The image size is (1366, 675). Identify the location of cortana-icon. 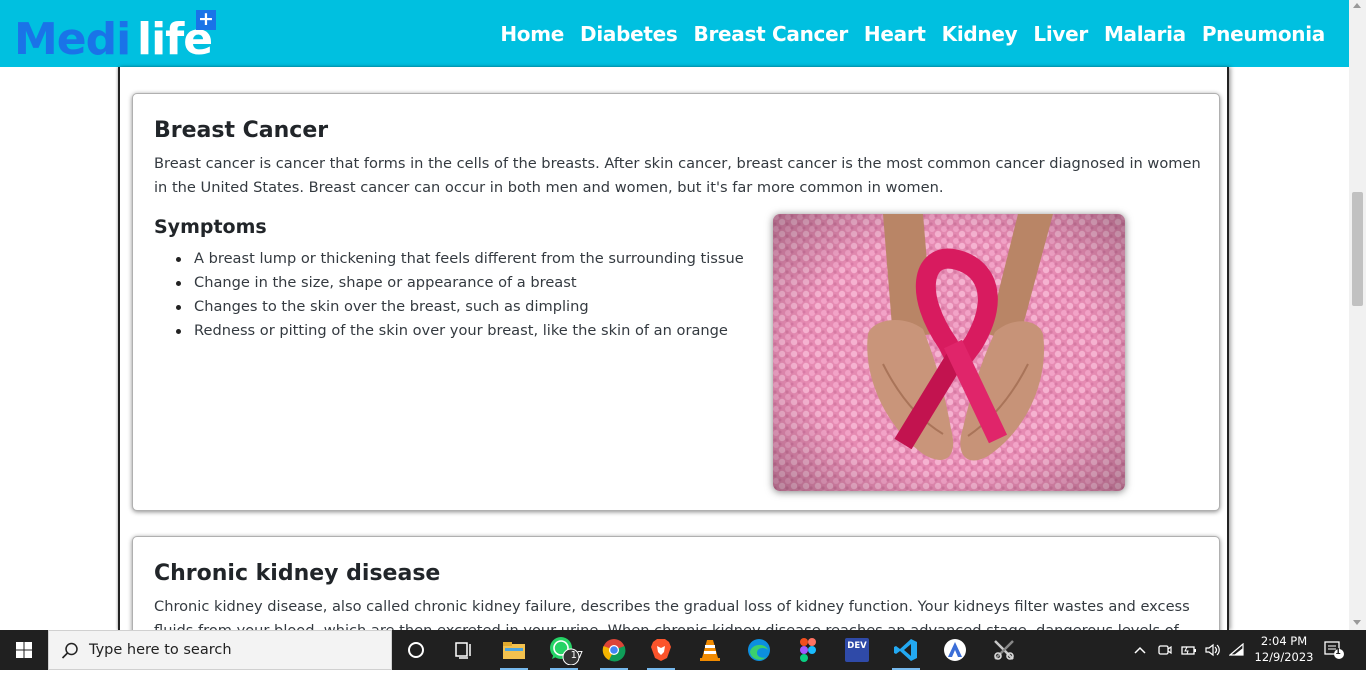
(416, 650).